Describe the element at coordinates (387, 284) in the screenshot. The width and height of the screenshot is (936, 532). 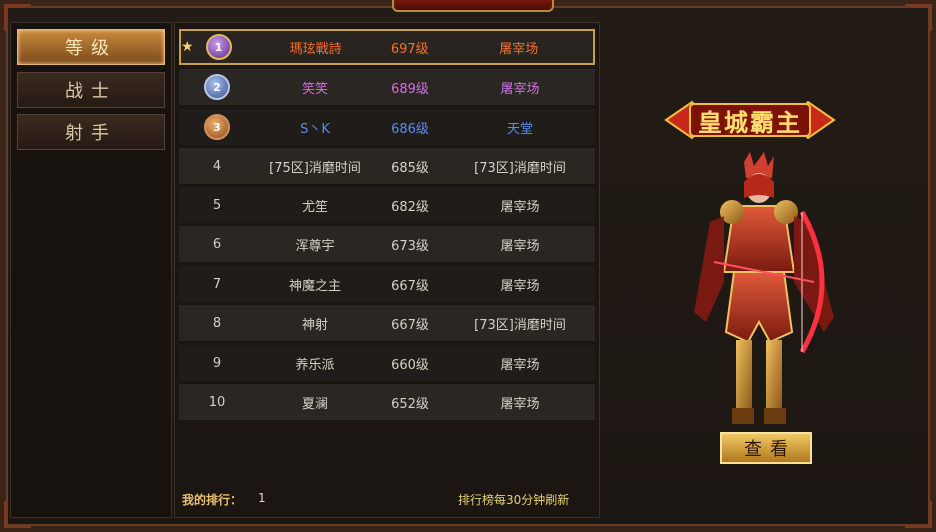
I see `ranking-row: 7 神魔之主 667级 屠宰场` at that location.